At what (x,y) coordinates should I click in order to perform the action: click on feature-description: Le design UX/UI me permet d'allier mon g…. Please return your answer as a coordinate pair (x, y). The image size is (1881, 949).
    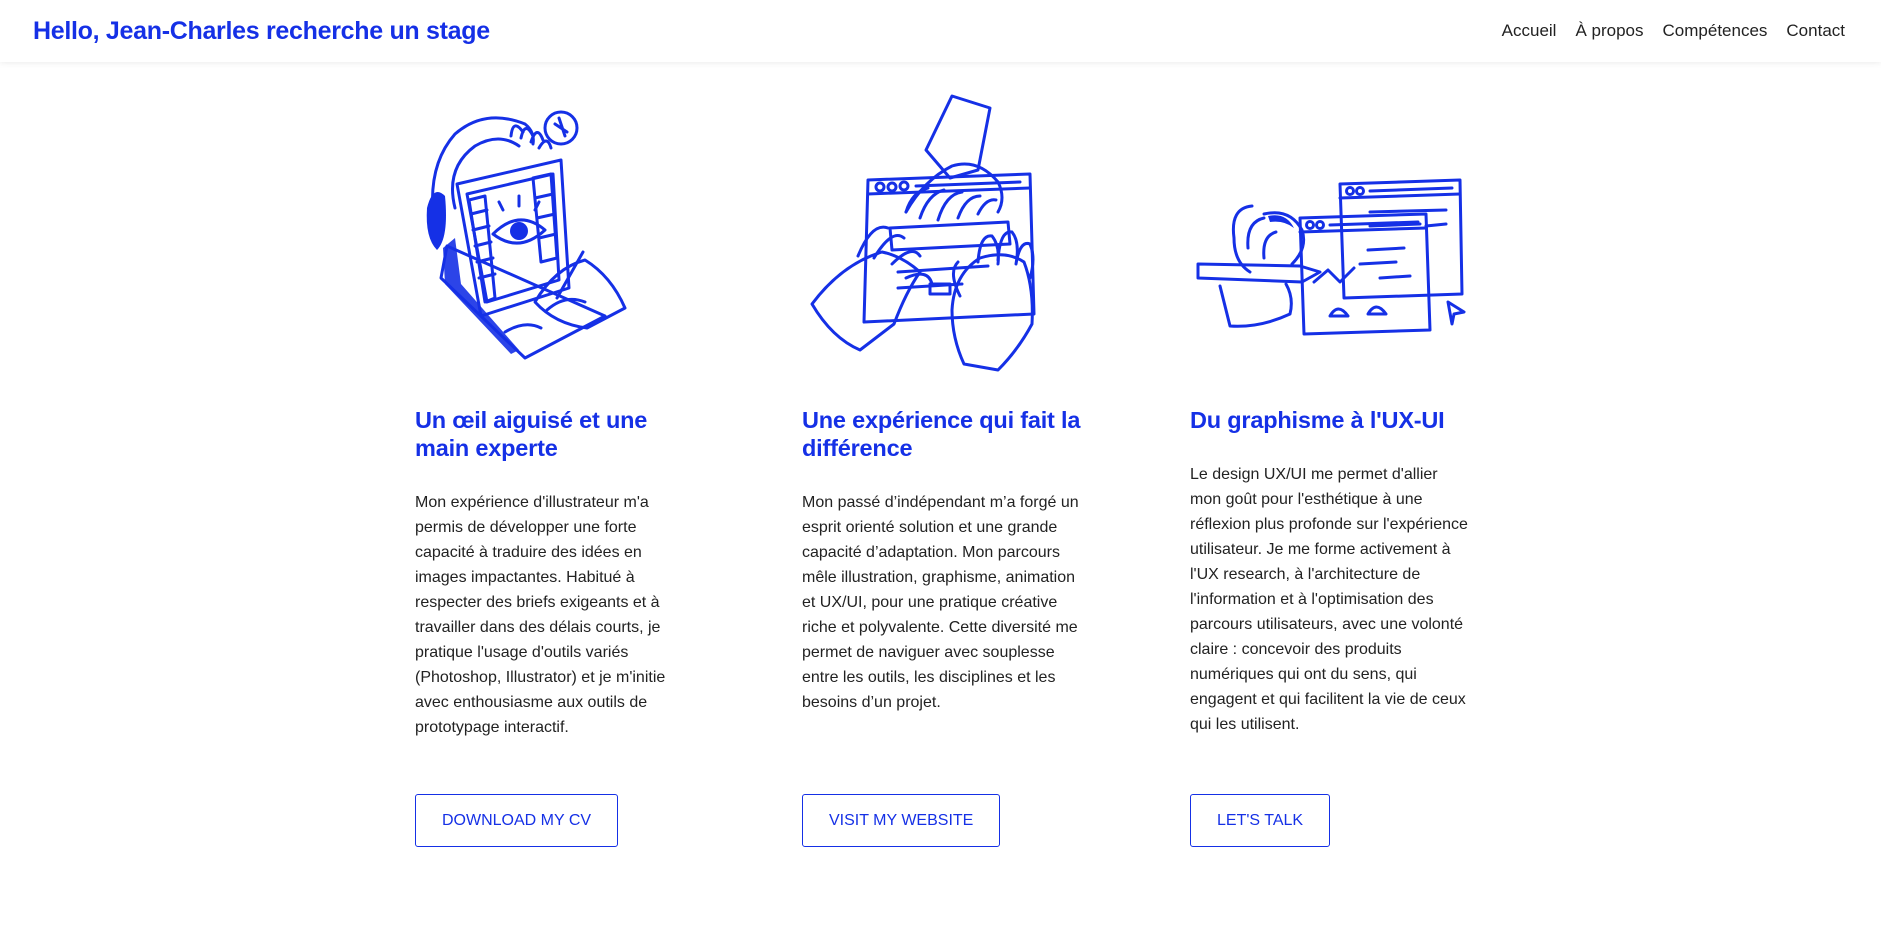
    Looking at the image, I should click on (1329, 599).